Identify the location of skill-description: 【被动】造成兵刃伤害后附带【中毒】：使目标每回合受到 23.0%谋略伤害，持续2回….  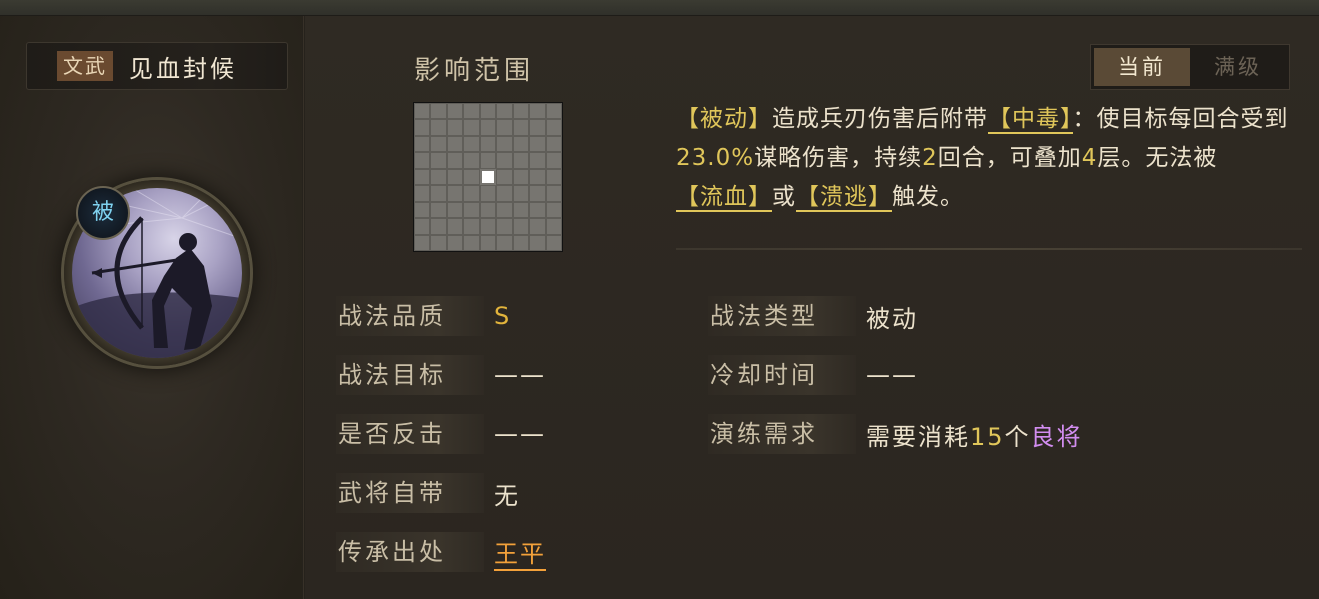
(994, 158).